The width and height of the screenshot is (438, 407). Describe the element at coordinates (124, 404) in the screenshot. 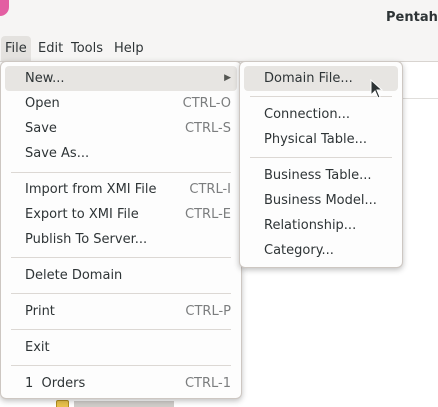

I see `tree-item-label` at that location.